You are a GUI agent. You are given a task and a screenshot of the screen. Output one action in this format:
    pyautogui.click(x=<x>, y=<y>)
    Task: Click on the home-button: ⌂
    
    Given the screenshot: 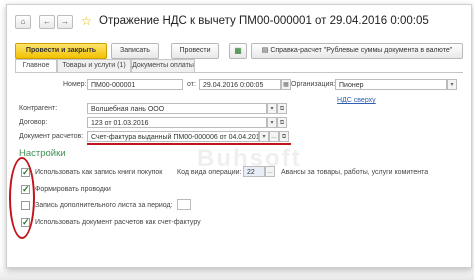 What is the action you would take?
    pyautogui.click(x=23, y=22)
    